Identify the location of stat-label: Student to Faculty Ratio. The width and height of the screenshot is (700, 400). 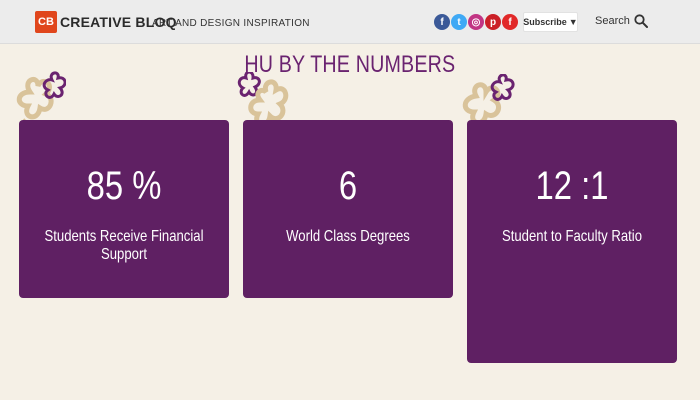
(572, 236).